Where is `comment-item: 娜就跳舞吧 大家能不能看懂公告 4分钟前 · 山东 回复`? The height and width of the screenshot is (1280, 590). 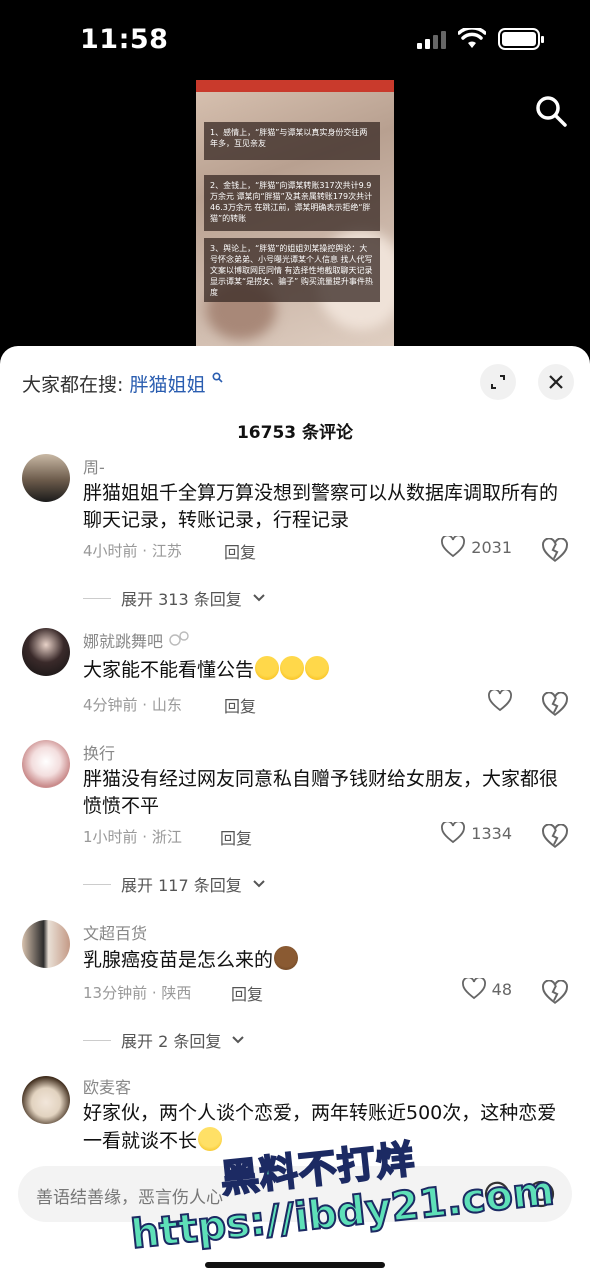 comment-item: 娜就跳舞吧 大家能不能看懂公告 4分钟前 · 山东 回复 is located at coordinates (295, 676).